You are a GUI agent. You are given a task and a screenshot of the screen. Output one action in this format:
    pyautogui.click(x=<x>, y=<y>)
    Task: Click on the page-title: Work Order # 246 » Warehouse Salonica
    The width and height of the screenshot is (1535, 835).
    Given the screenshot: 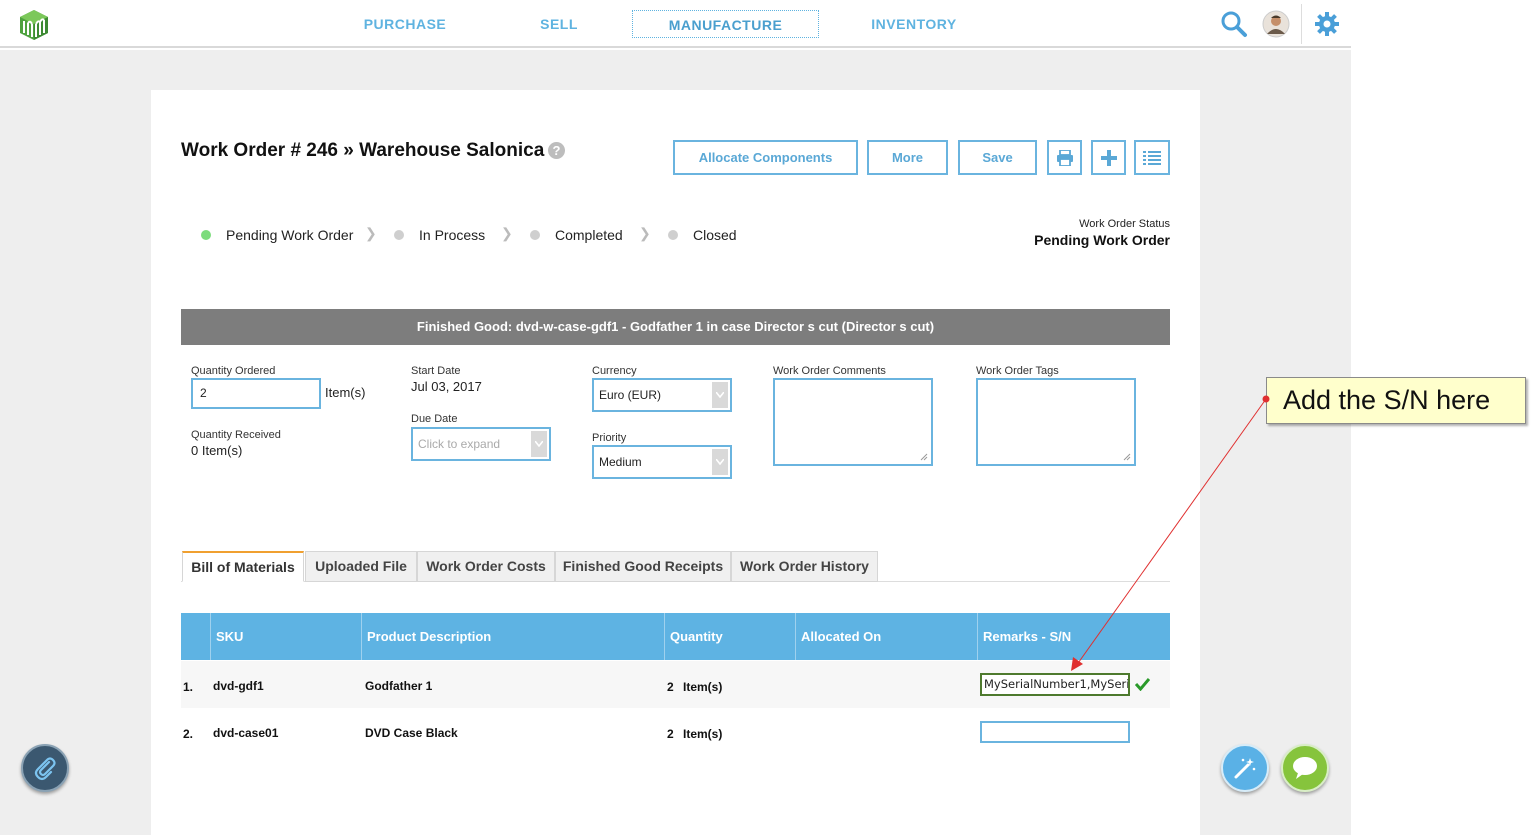 What is the action you would take?
    pyautogui.click(x=363, y=150)
    